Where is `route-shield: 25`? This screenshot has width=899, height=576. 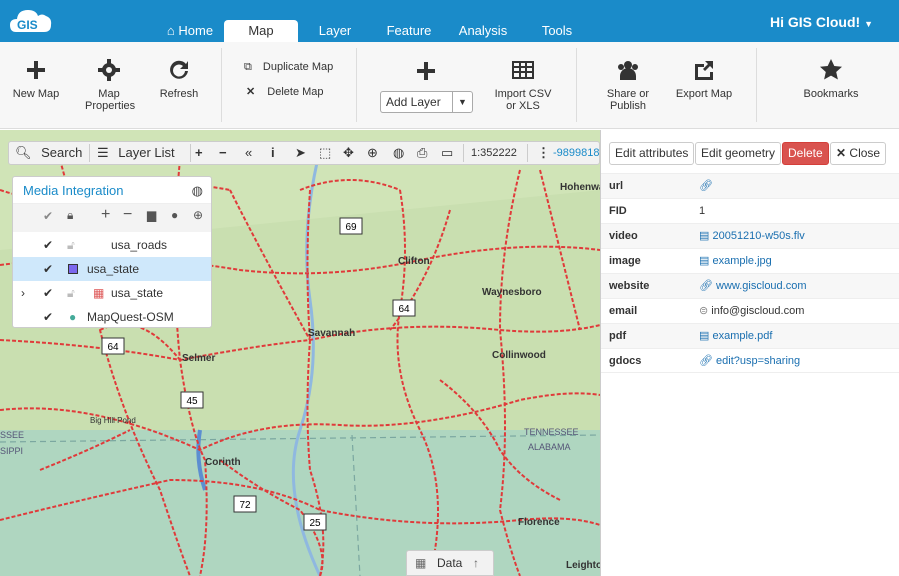 route-shield: 25 is located at coordinates (315, 522).